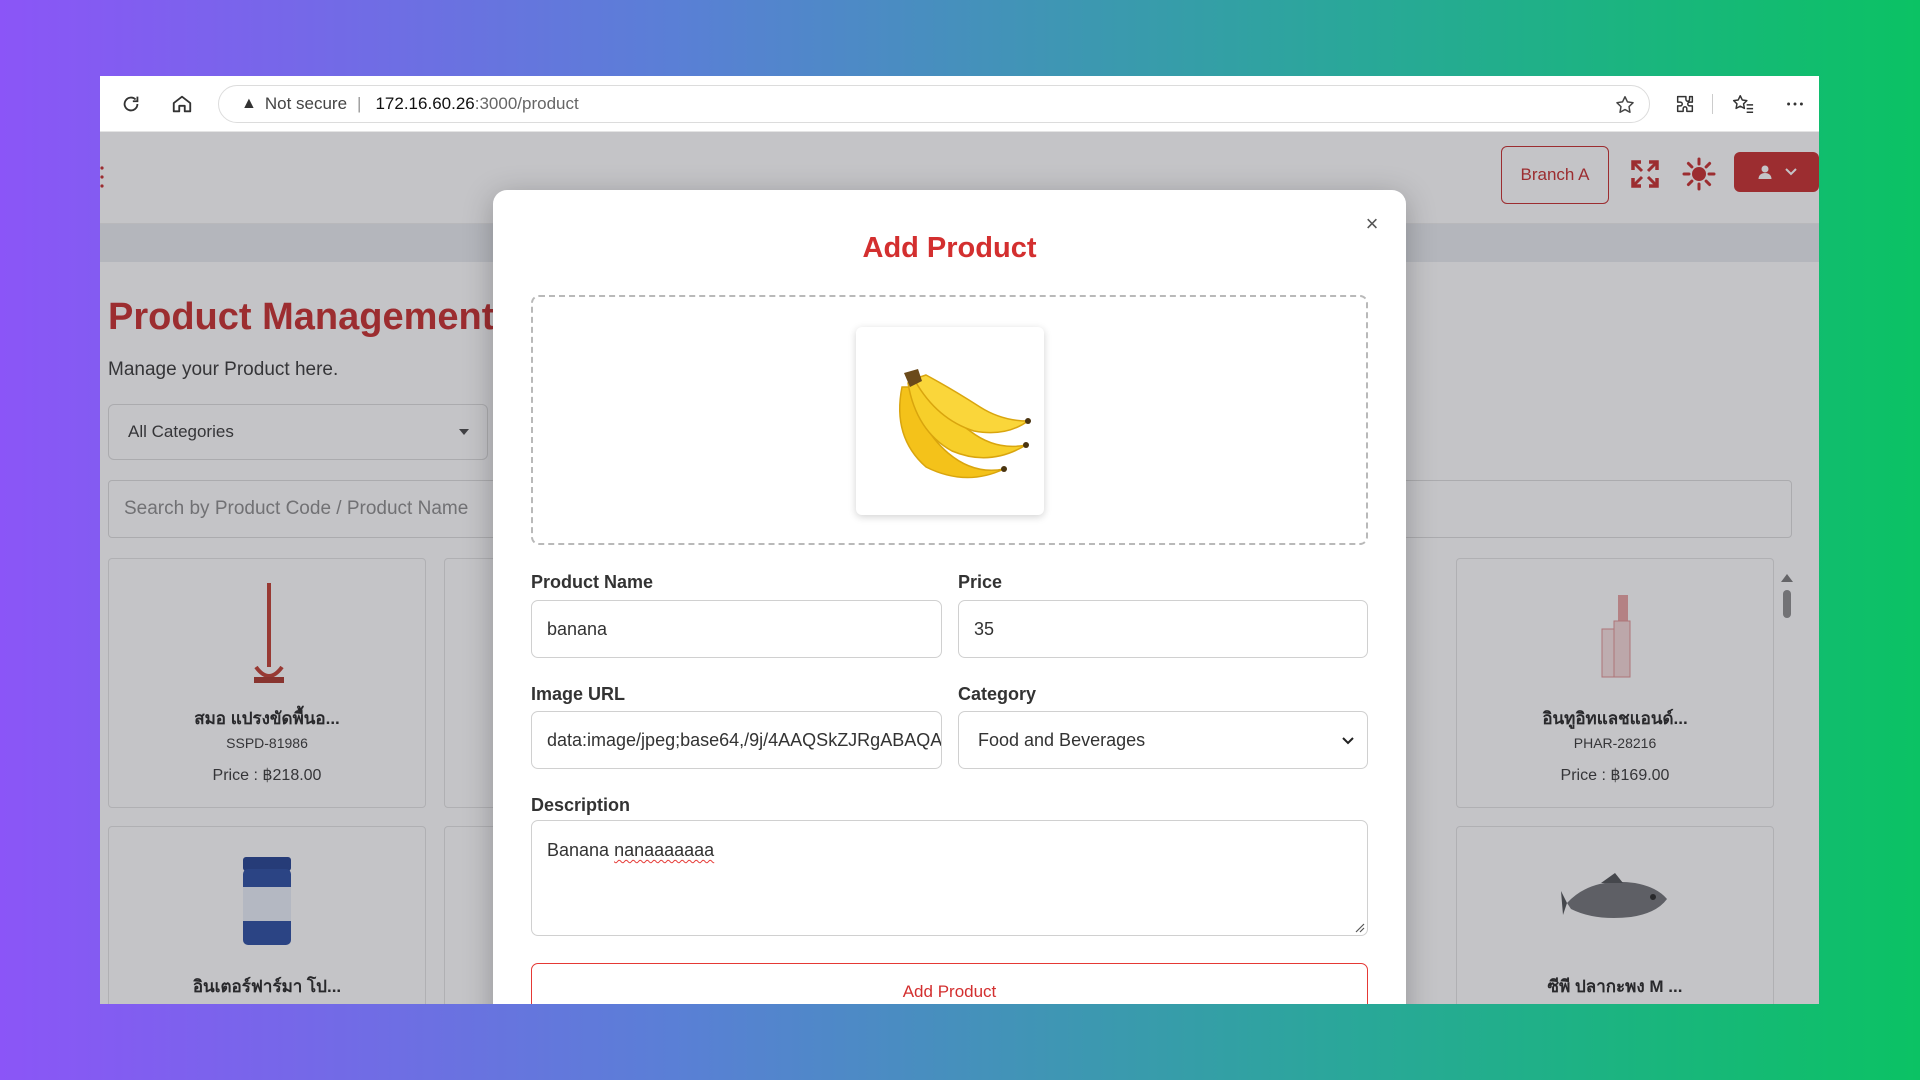 The image size is (1920, 1080). I want to click on description-text: Banana nanaaaaaaa, so click(630, 850).